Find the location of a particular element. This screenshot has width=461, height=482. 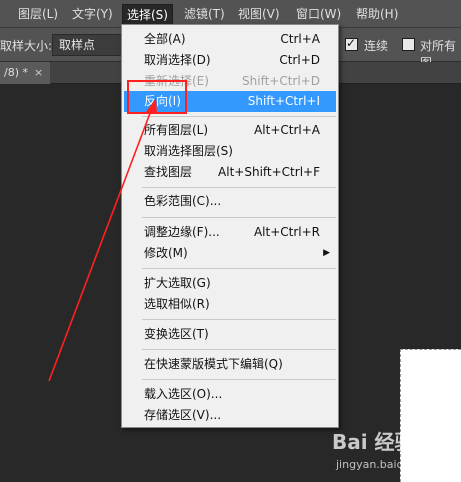

menu-item-modify: 修改(M) ▶ is located at coordinates (230, 253).